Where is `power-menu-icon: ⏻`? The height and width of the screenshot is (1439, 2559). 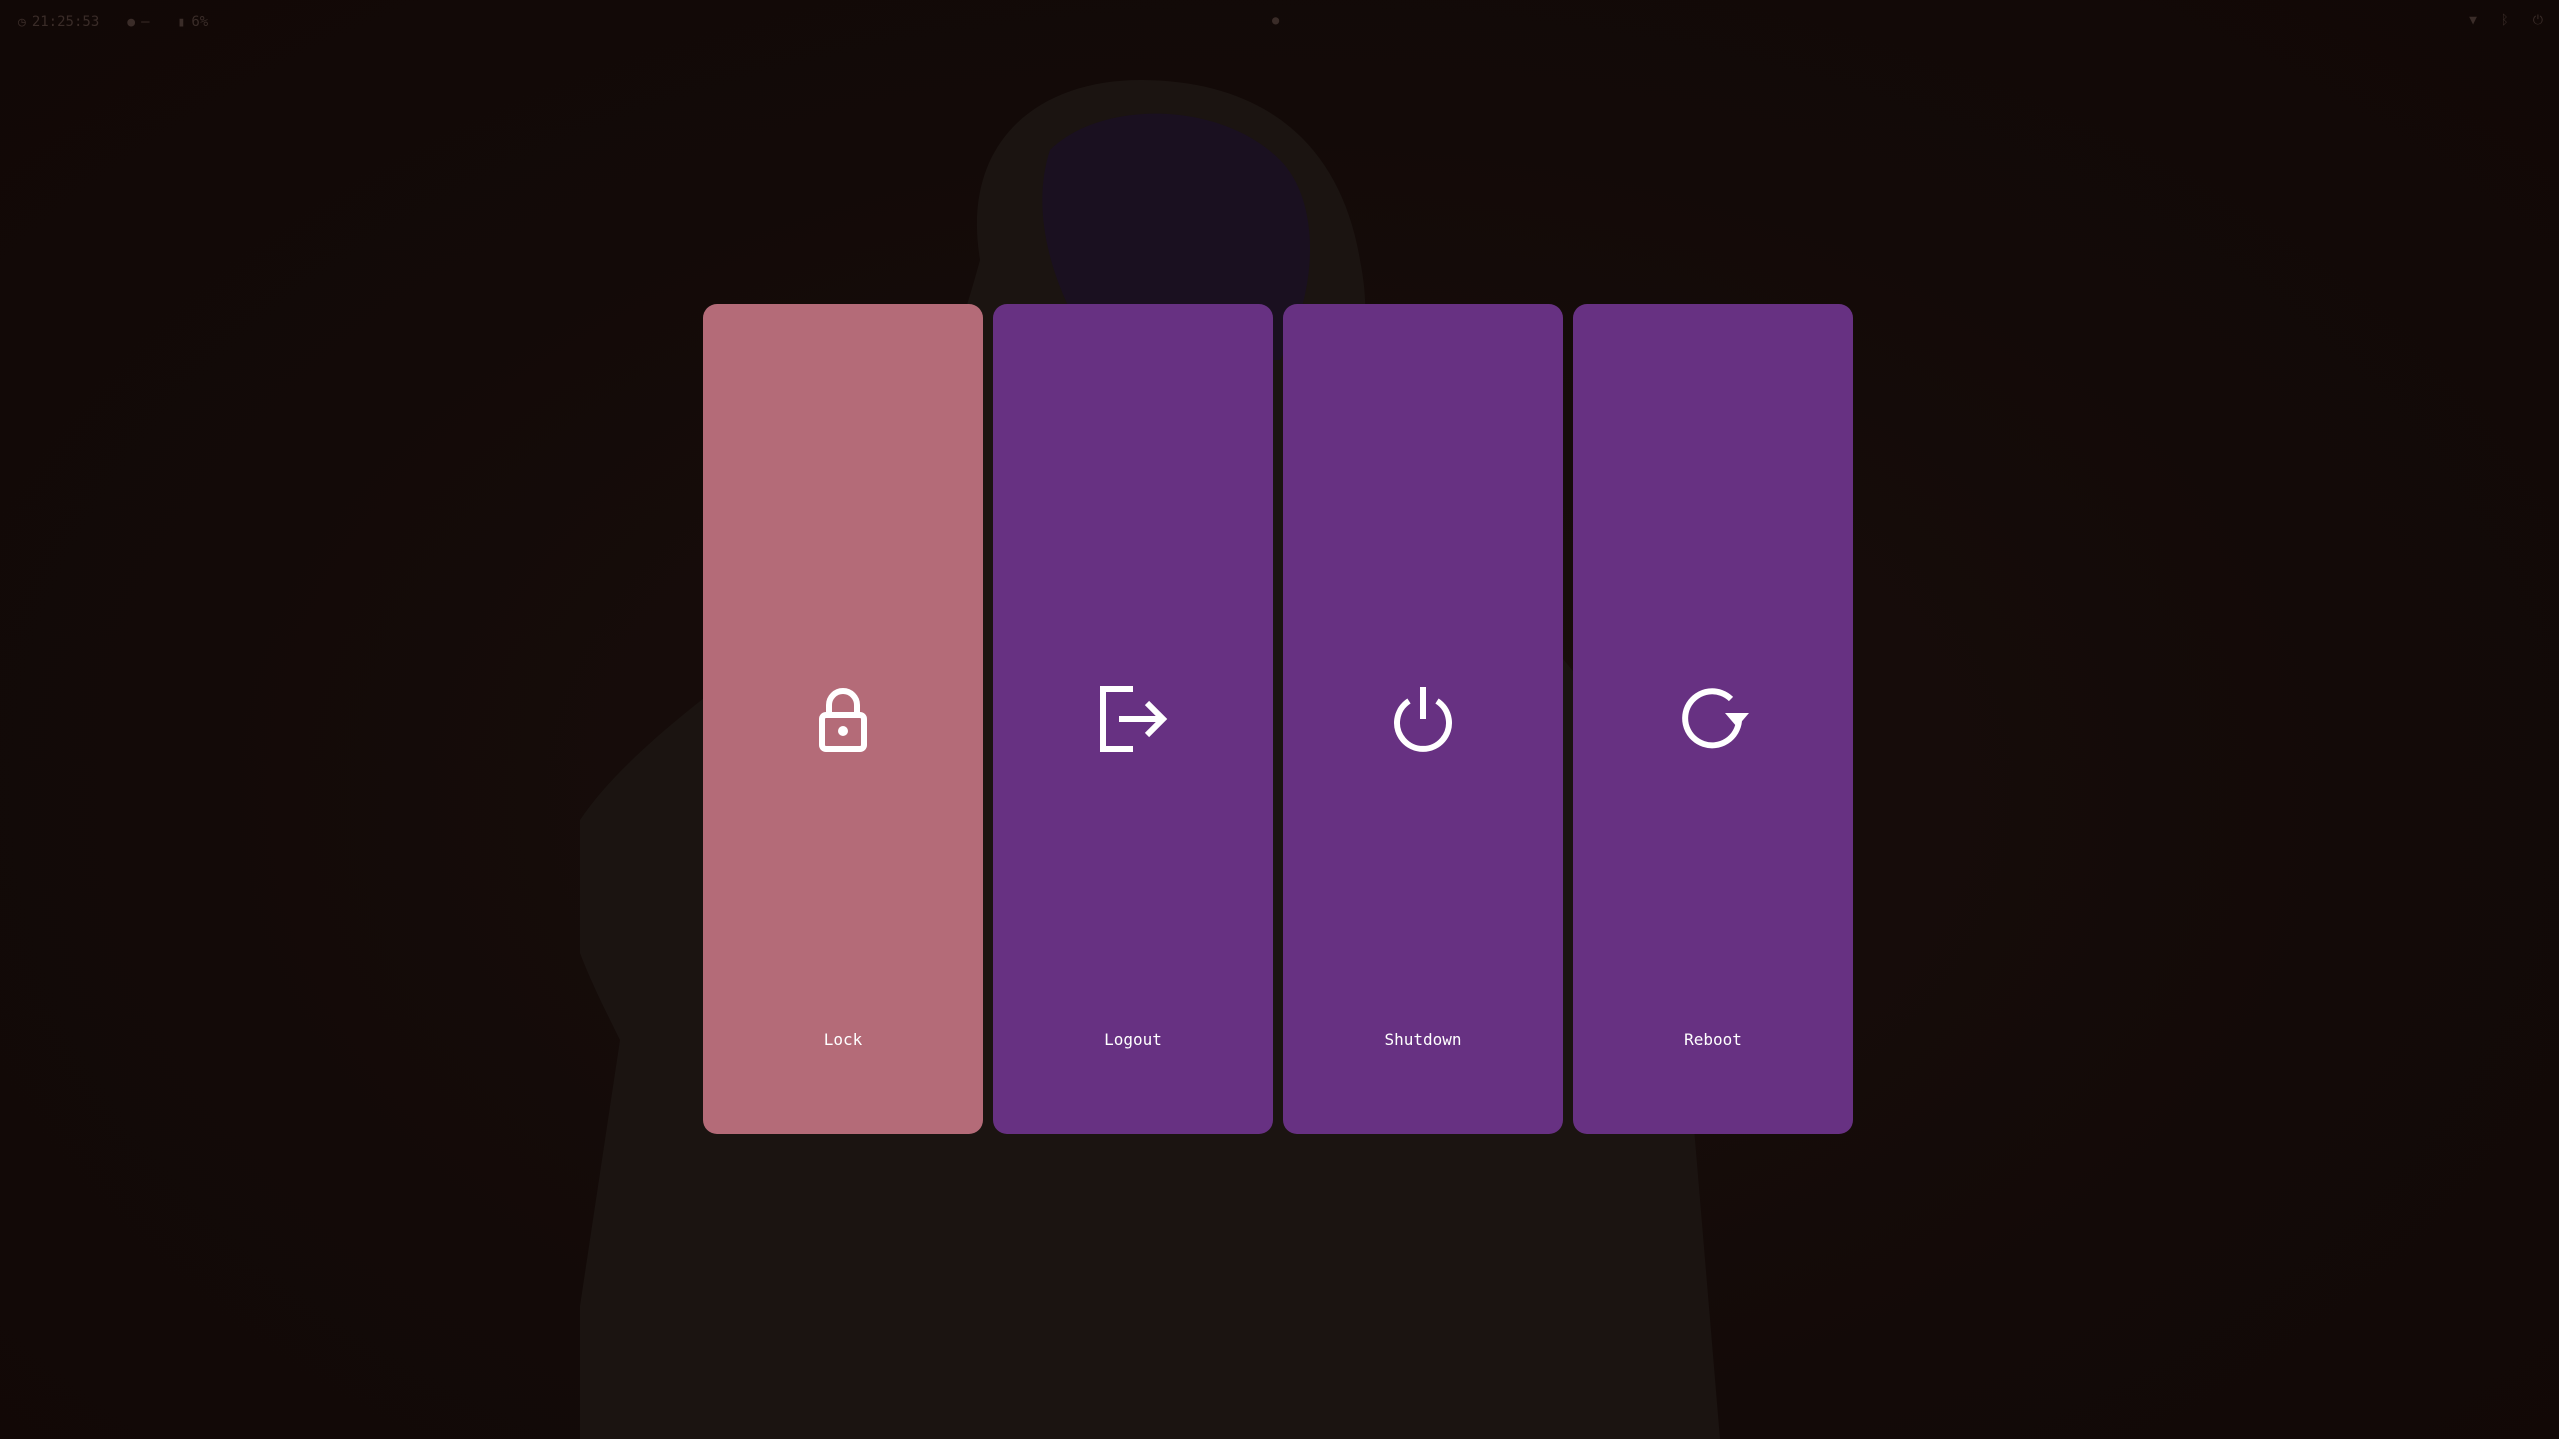 power-menu-icon: ⏻ is located at coordinates (2538, 20).